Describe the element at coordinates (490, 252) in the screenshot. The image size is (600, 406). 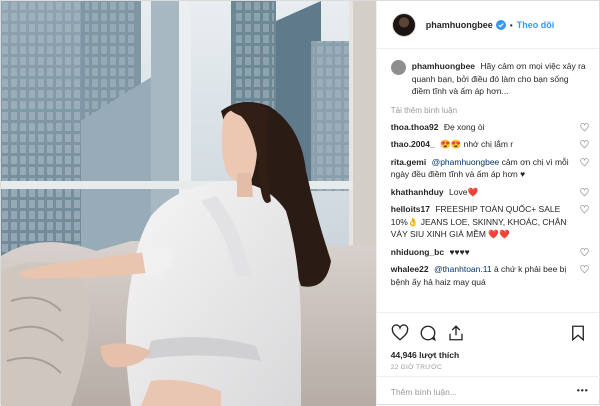
I see `comment-row: nhiduong_bc ♥♥♥♥` at that location.